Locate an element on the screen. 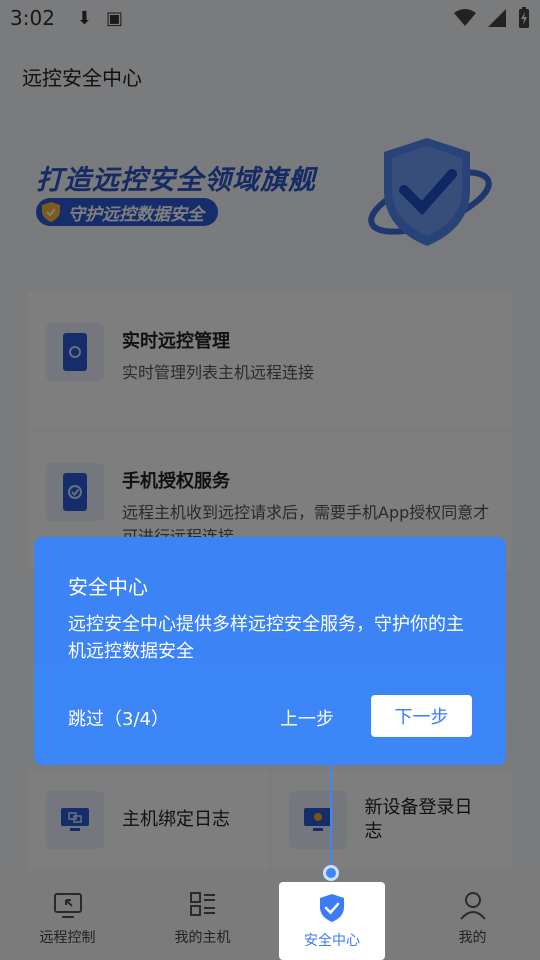 The height and width of the screenshot is (960, 540). skip-button: 跳过（3/4） is located at coordinates (118, 718).